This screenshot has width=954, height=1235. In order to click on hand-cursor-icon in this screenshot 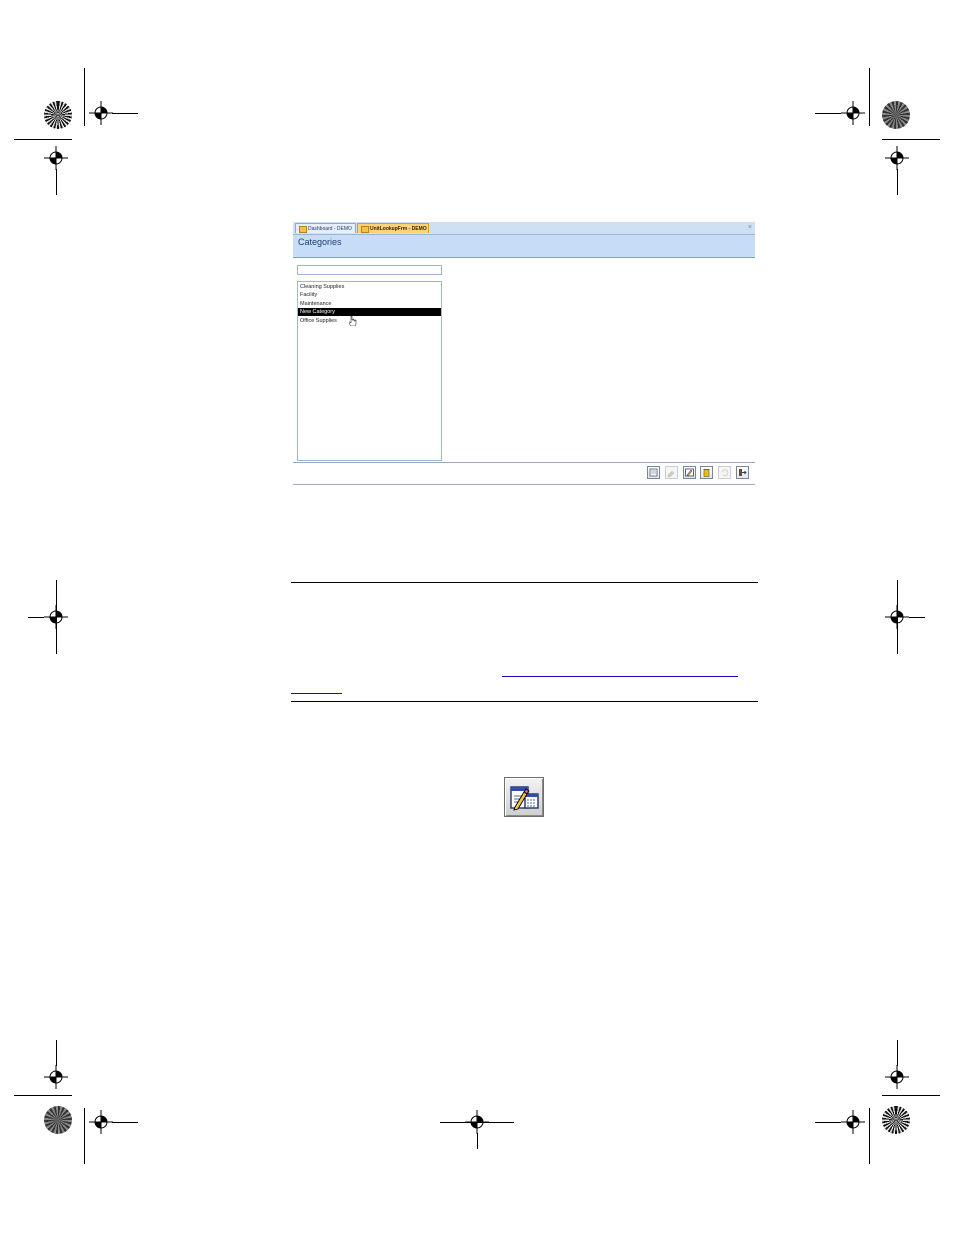, I will do `click(353, 321)`.